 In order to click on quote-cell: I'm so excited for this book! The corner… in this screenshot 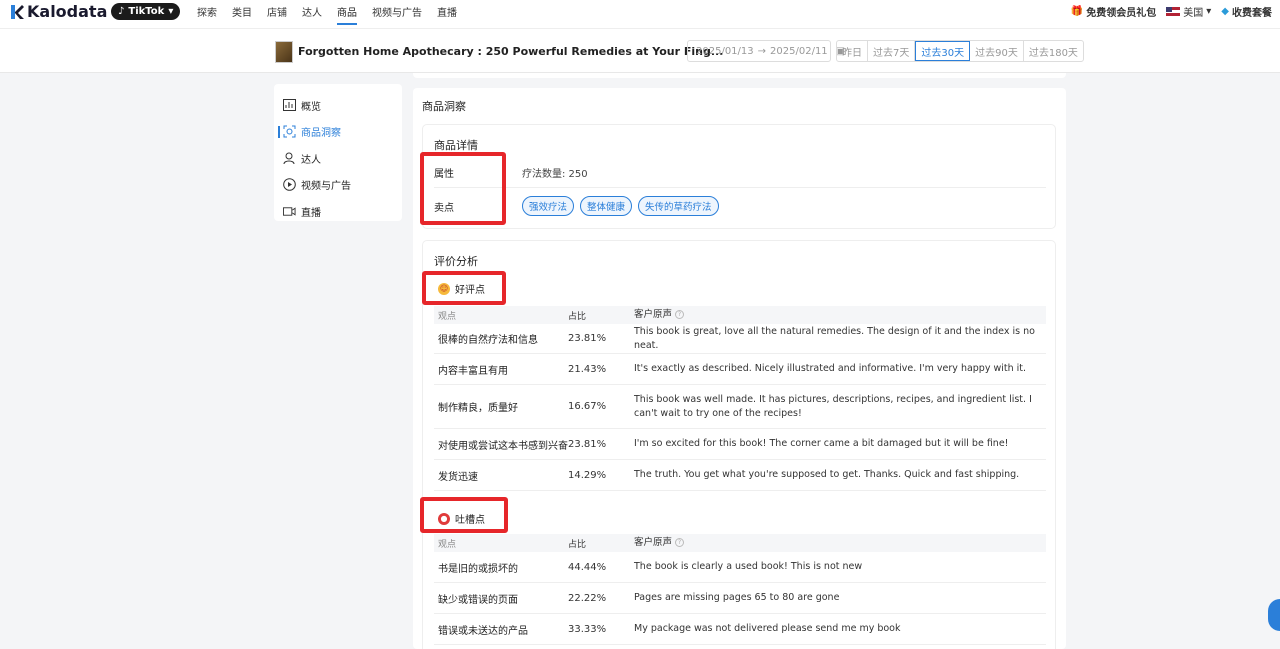, I will do `click(821, 444)`.